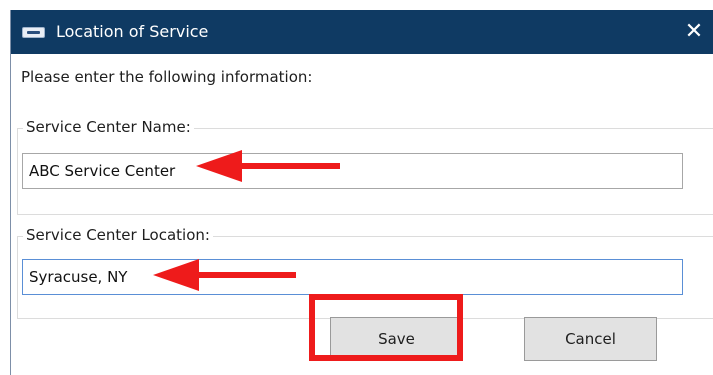 The width and height of the screenshot is (713, 375). I want to click on save-button-highlight, so click(386, 327).